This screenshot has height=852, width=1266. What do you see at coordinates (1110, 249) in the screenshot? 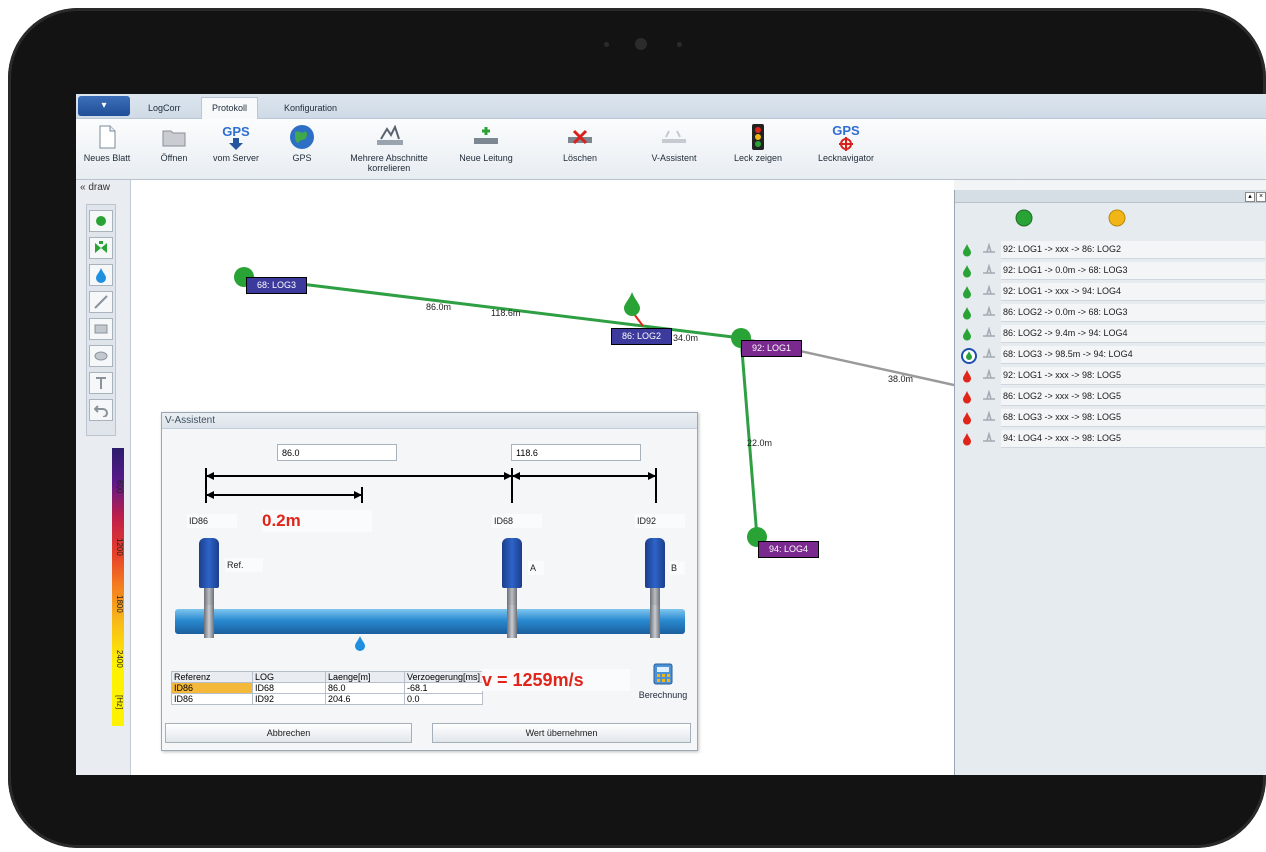
I see `correlation-list-item: 92: LOG1 -> xxx -> 86: LOG2` at bounding box center [1110, 249].